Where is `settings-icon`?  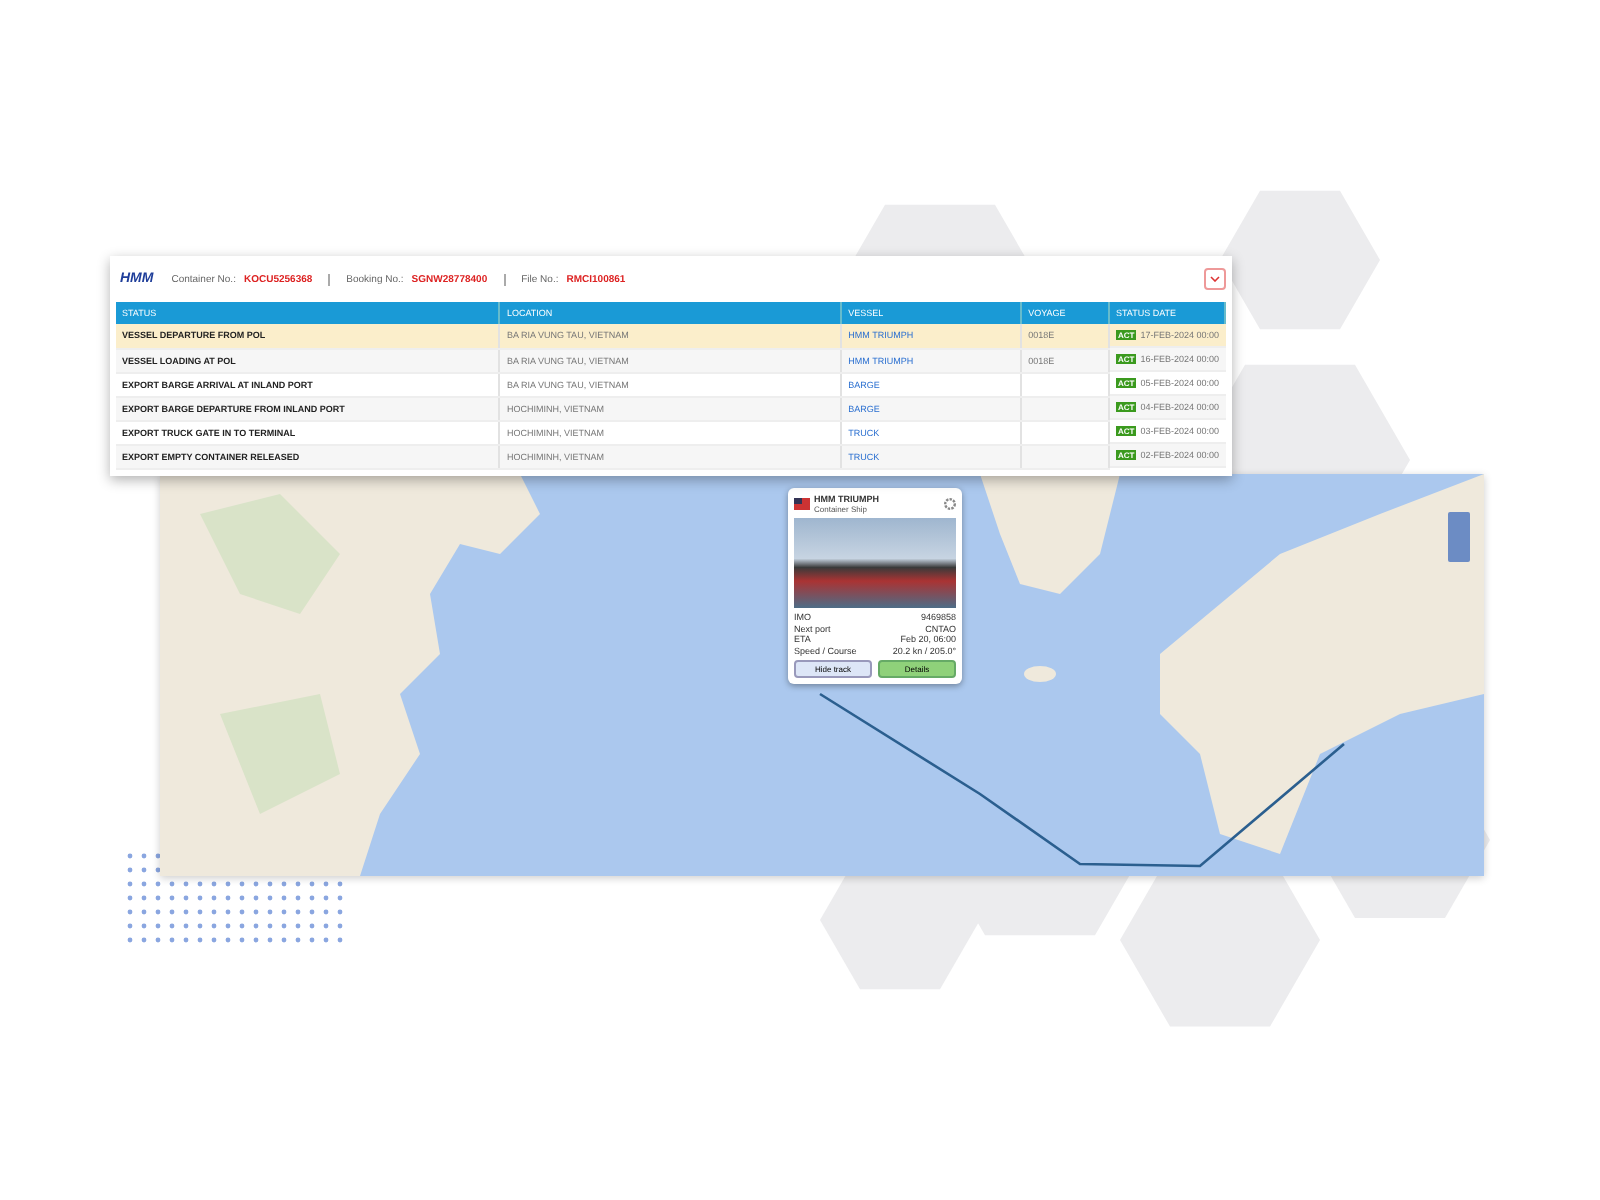
settings-icon is located at coordinates (950, 504).